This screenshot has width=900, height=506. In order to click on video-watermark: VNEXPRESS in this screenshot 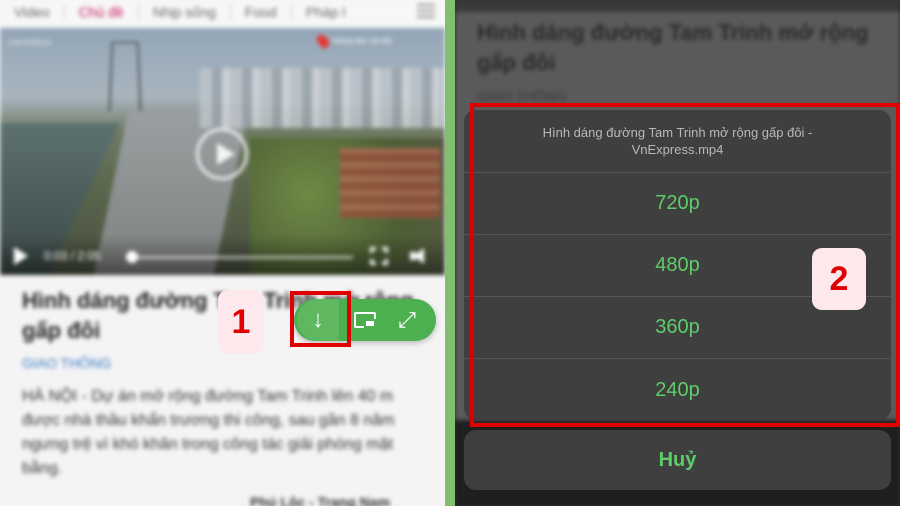, I will do `click(29, 43)`.